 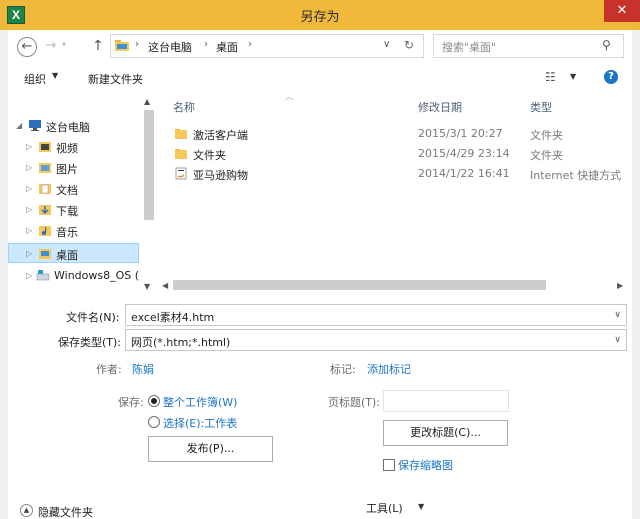 I want to click on save-thumbnail-label: 保存缩略图, so click(x=425, y=465).